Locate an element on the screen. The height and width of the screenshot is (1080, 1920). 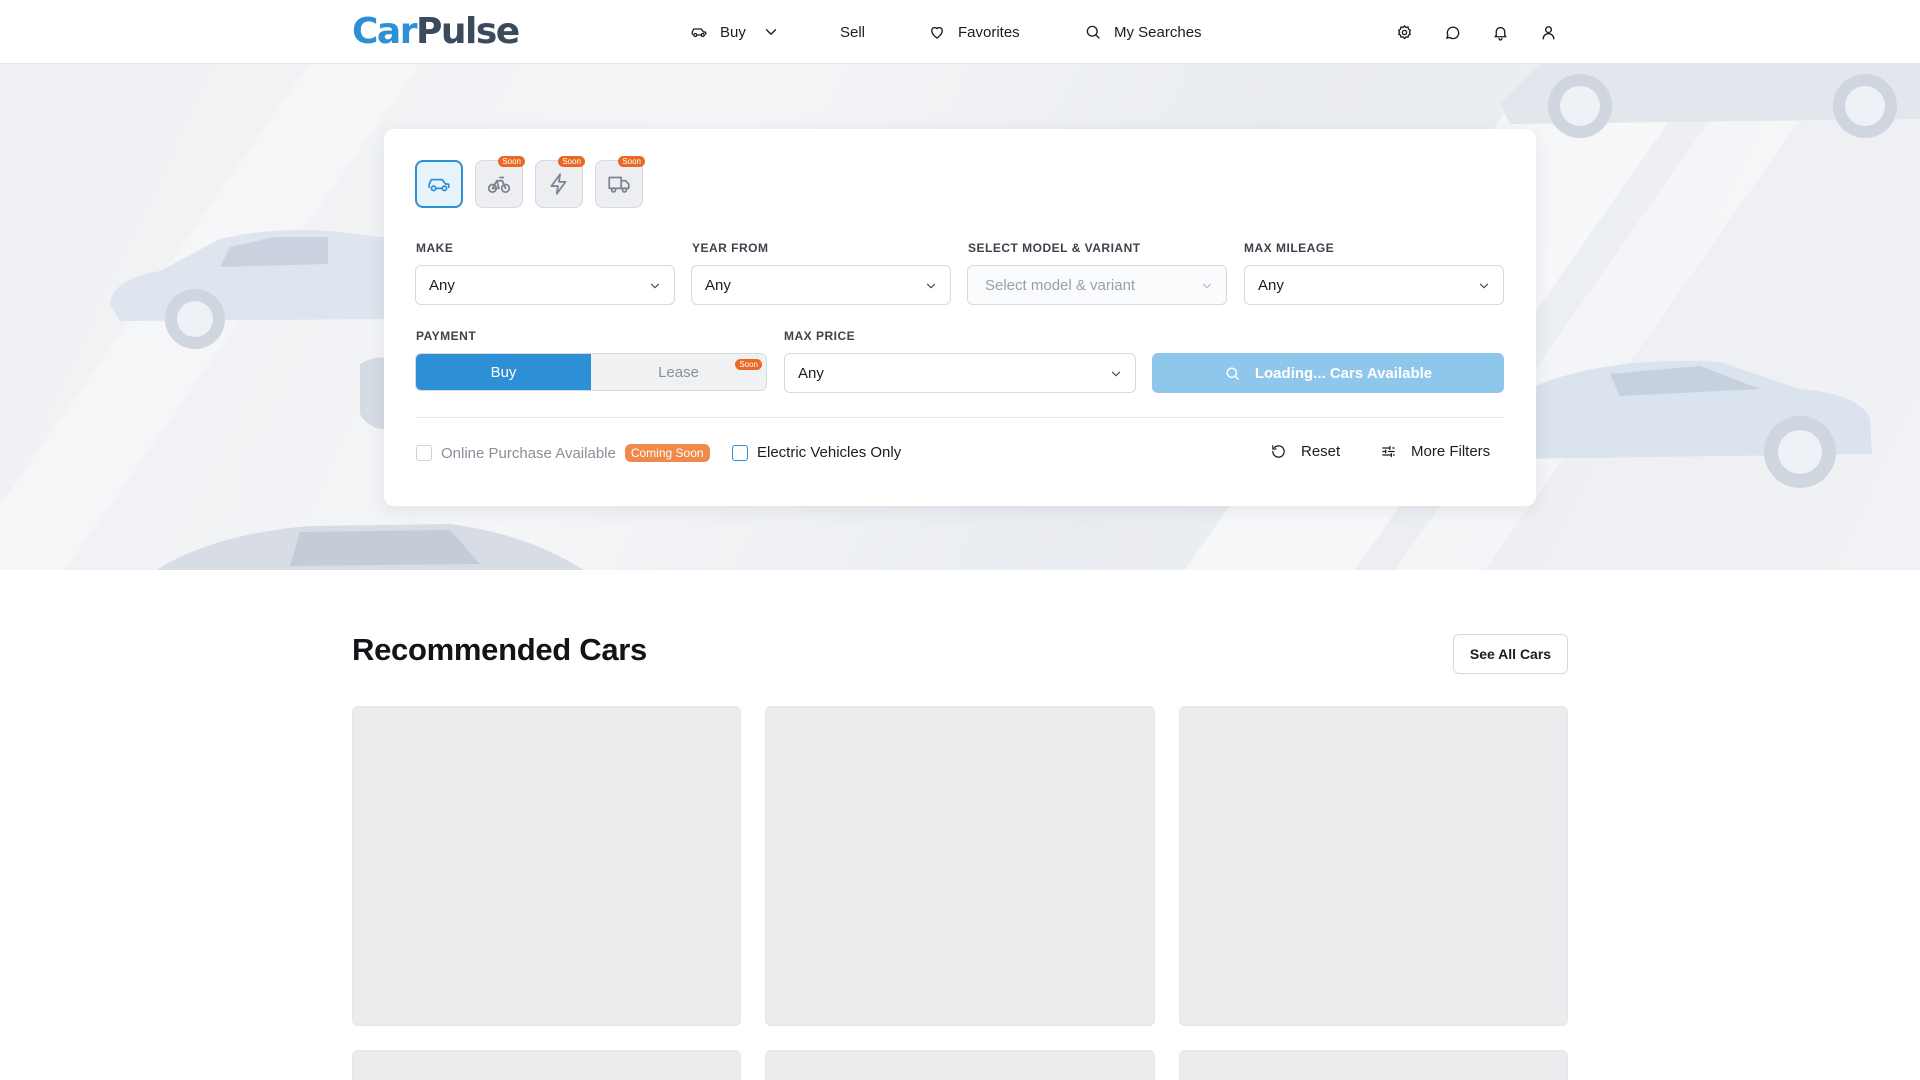
user-icon is located at coordinates (1548, 32).